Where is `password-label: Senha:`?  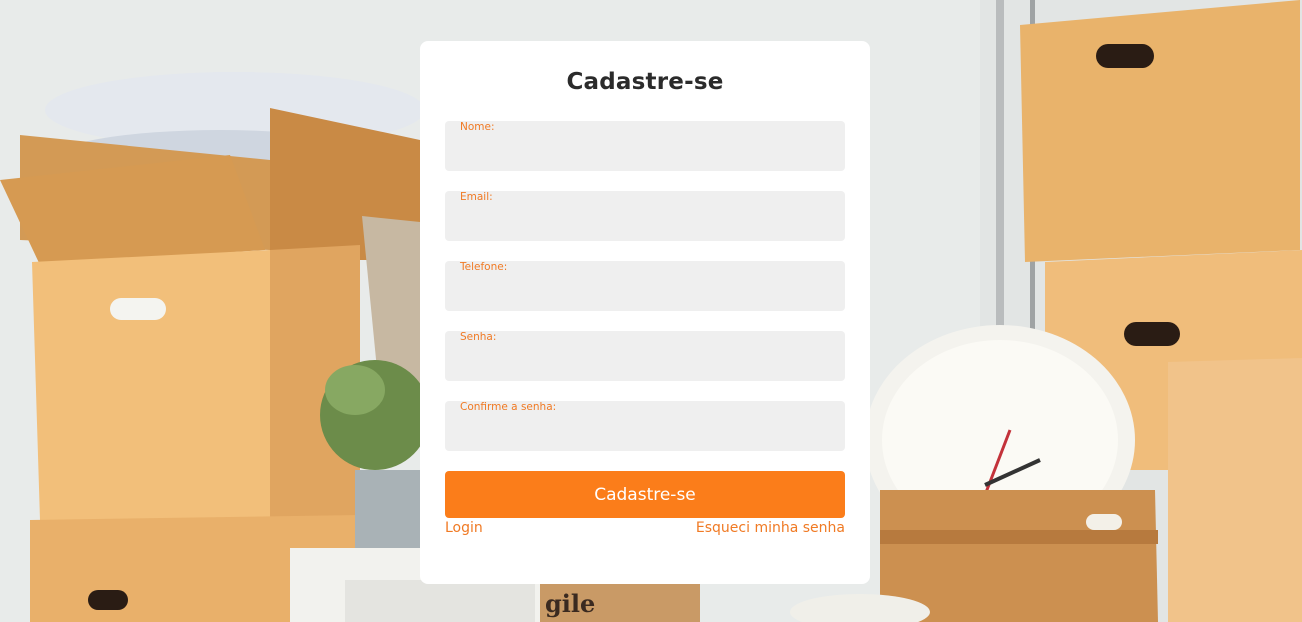
password-label: Senha: is located at coordinates (478, 337).